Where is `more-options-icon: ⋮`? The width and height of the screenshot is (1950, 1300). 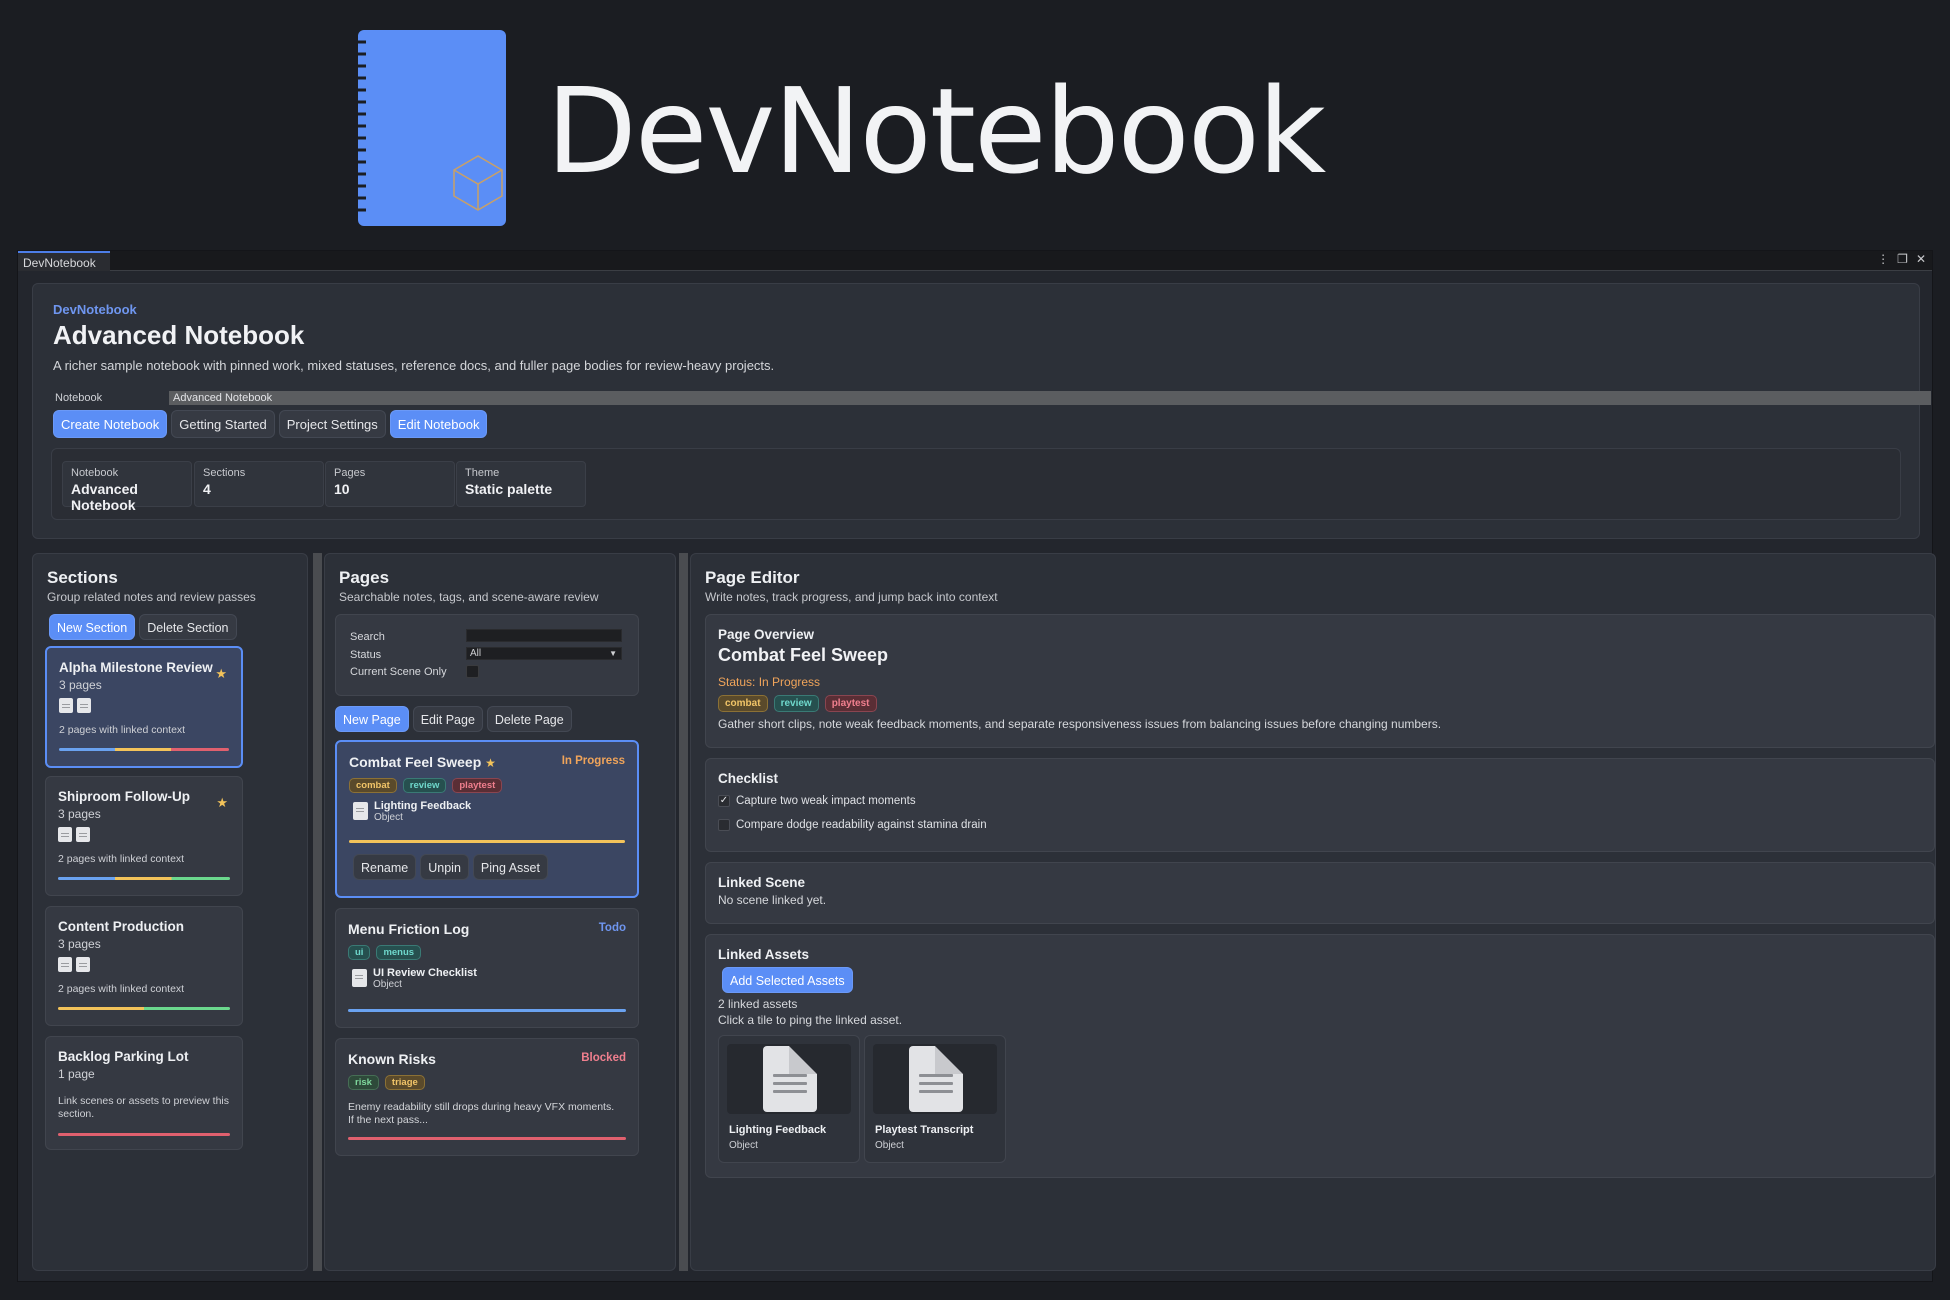
more-options-icon: ⋮ is located at coordinates (1883, 259).